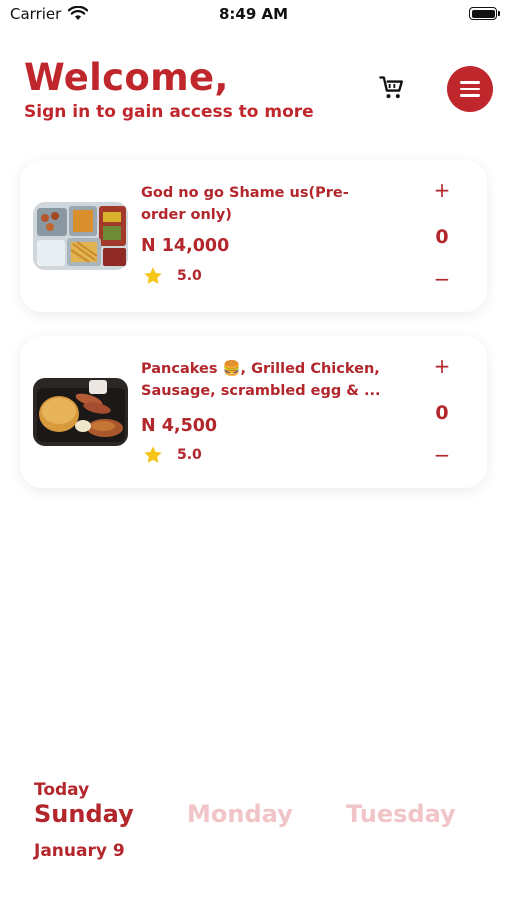 The width and height of the screenshot is (507, 900). I want to click on clock: 8:49 AM, so click(253, 14).